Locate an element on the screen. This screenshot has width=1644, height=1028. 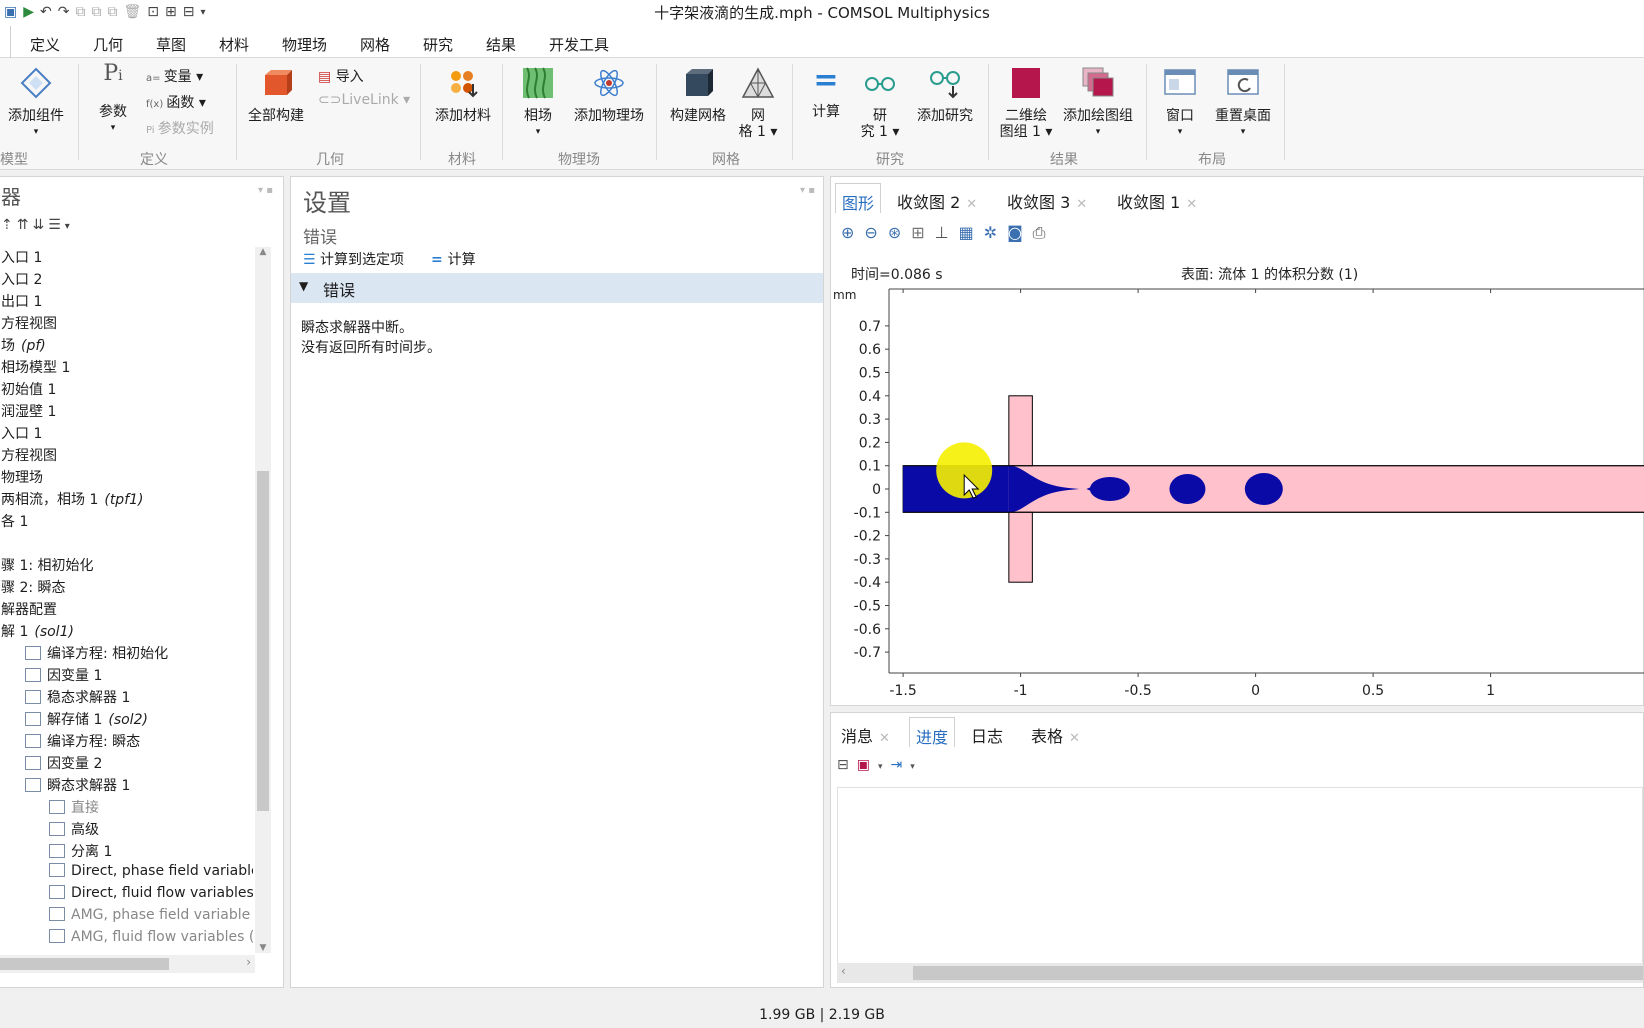
progress-horizontal-scrollbar: ‹ is located at coordinates (1240, 973).